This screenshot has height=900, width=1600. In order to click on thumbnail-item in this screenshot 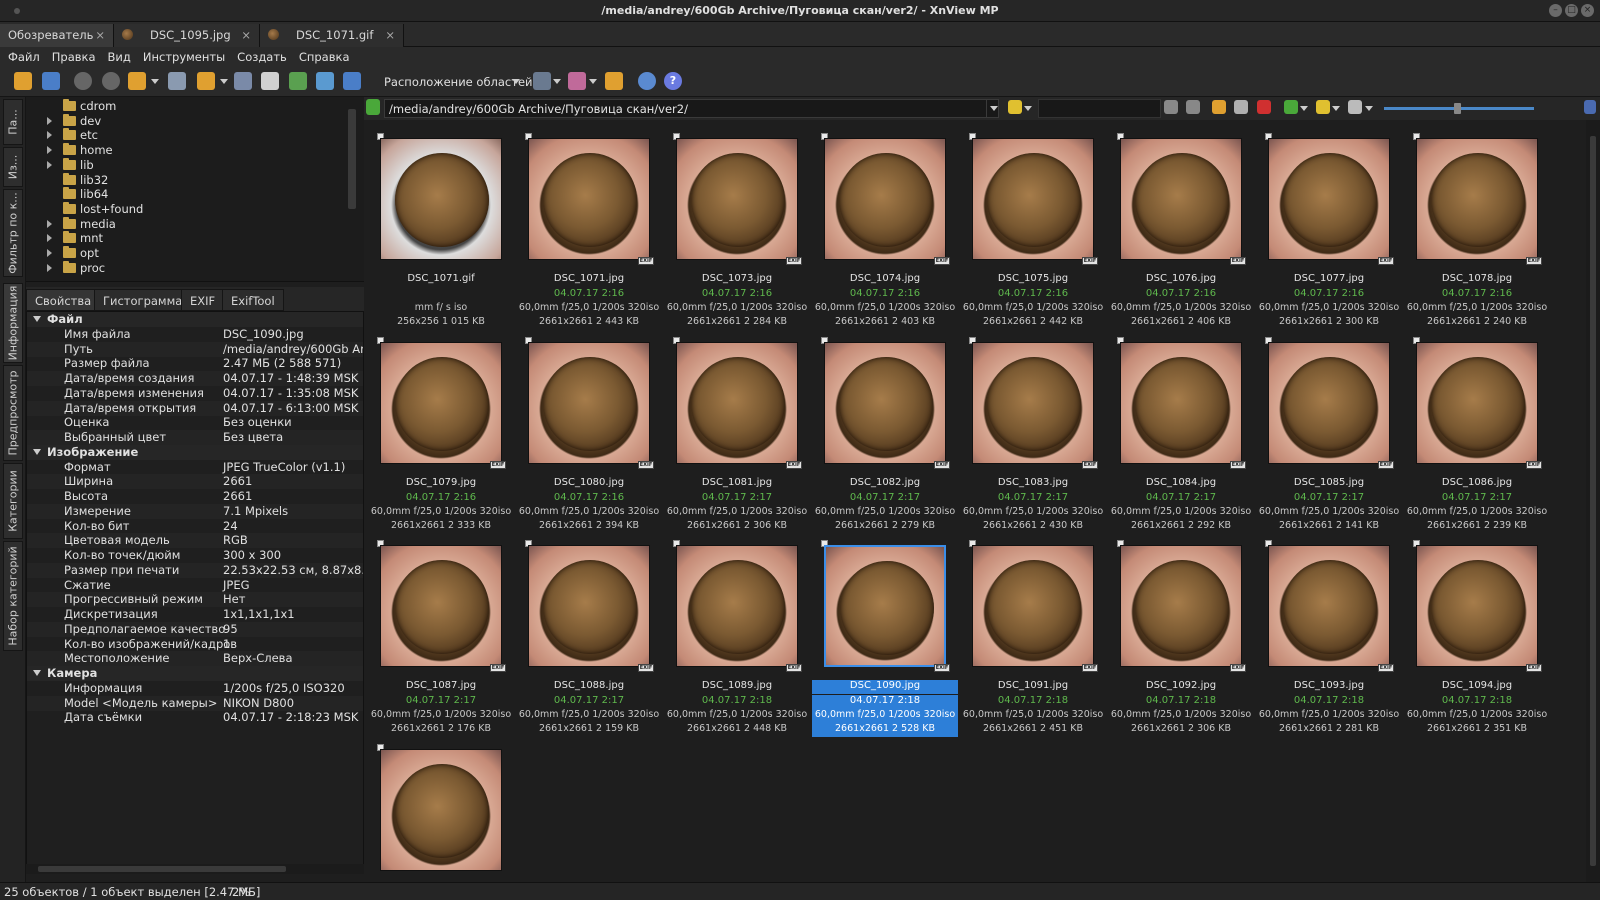, I will do `click(441, 805)`.